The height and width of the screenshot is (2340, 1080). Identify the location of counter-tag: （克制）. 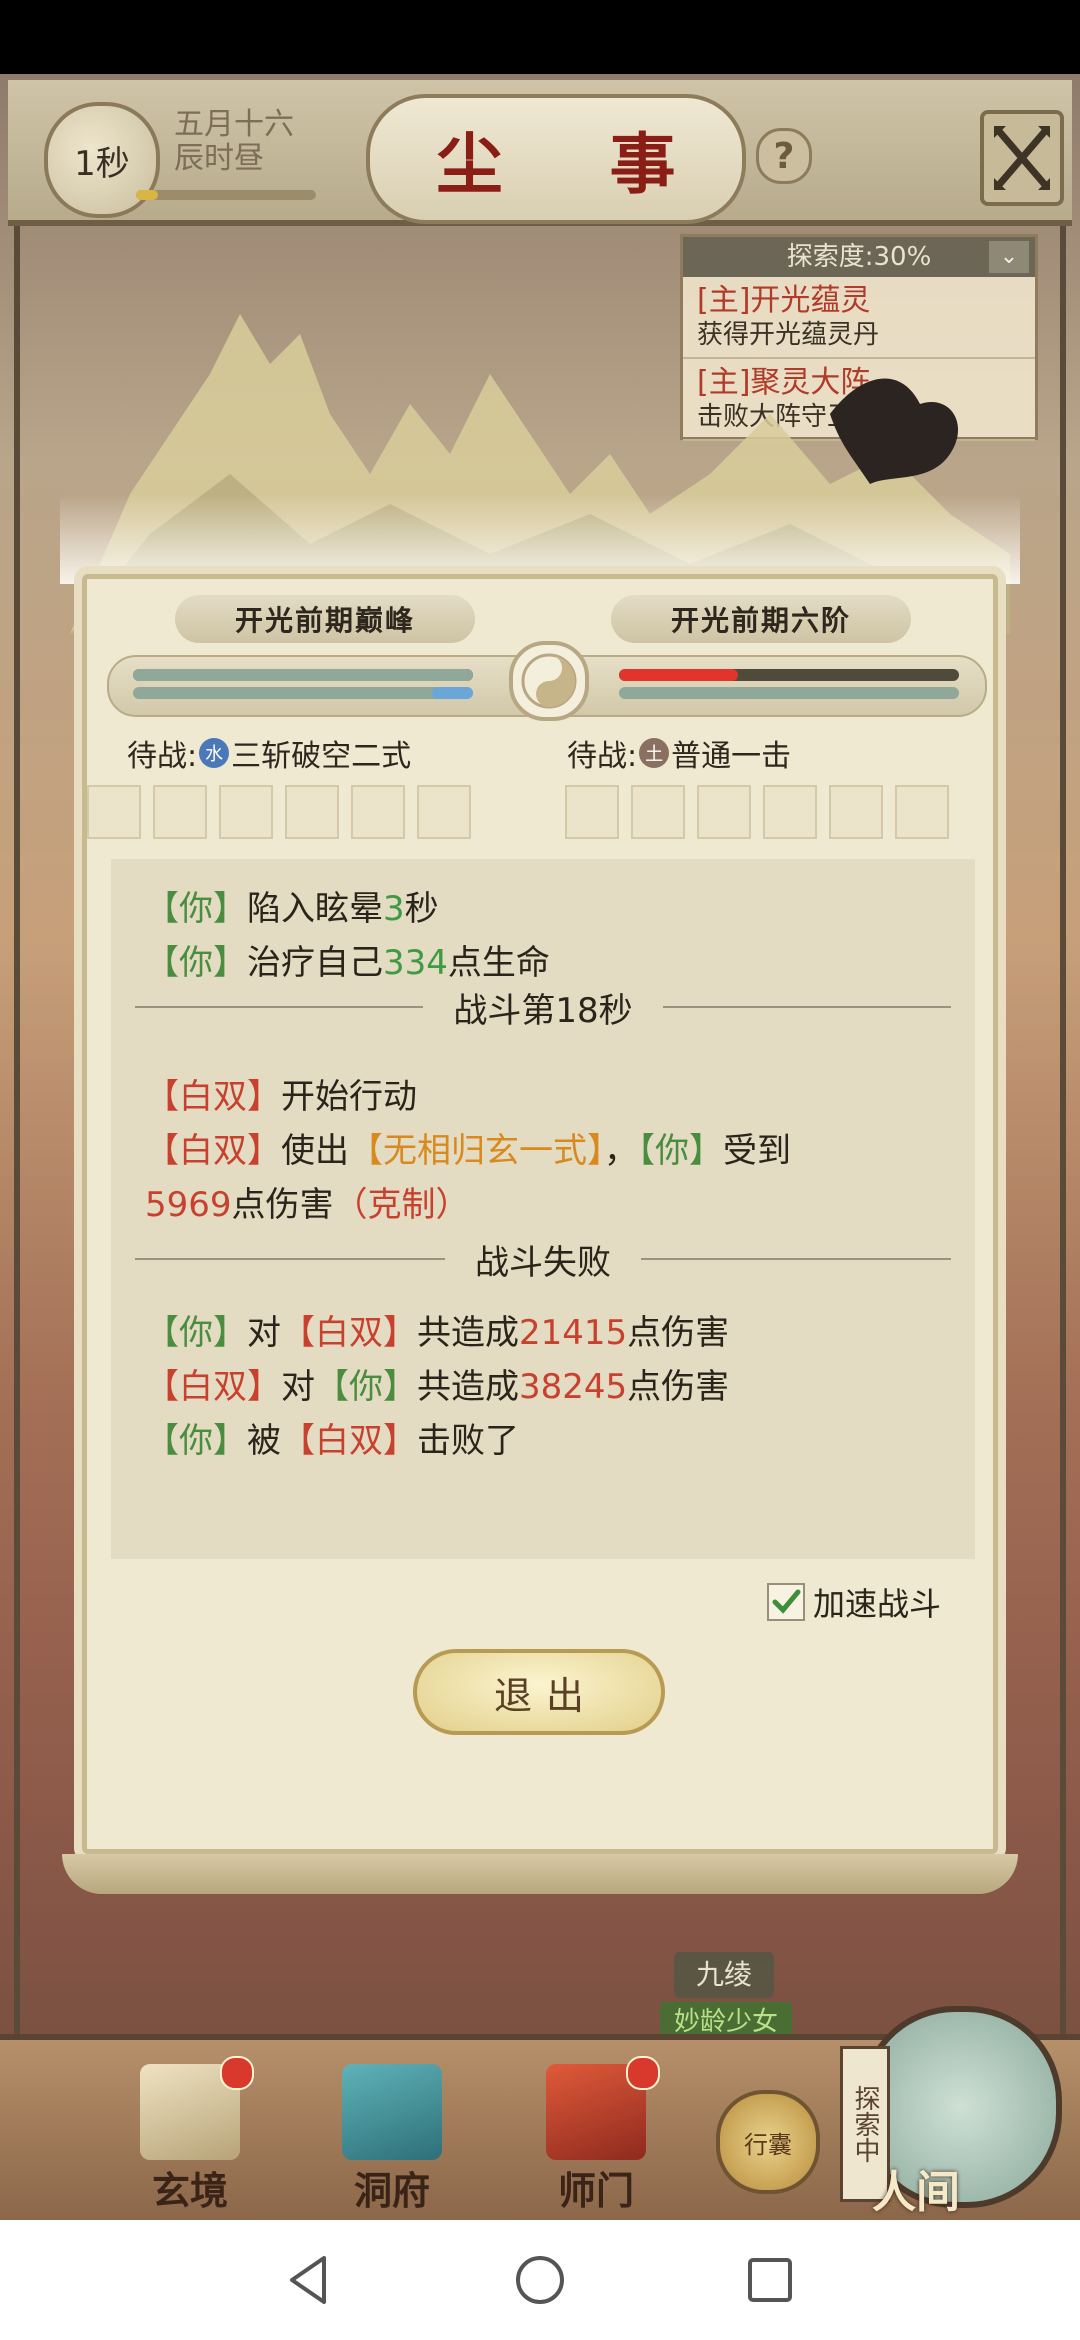
(401, 1205).